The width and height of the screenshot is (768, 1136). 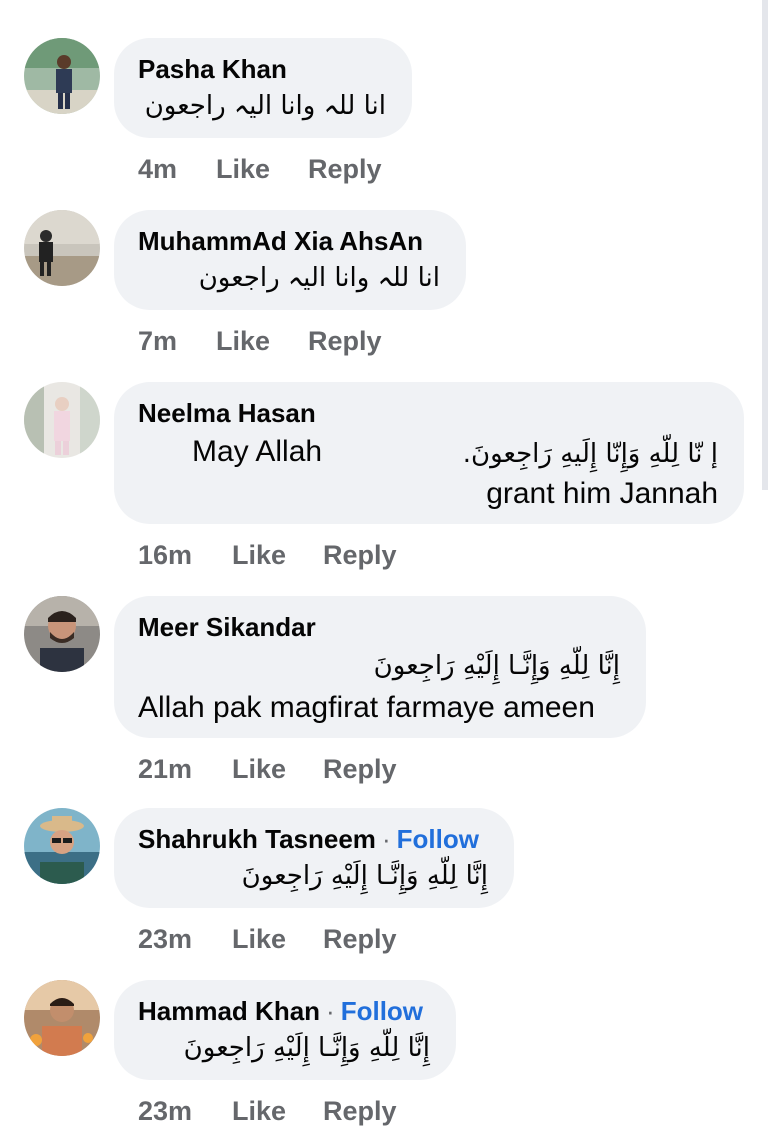 What do you see at coordinates (177, 341) in the screenshot?
I see `comment-time: 7m` at bounding box center [177, 341].